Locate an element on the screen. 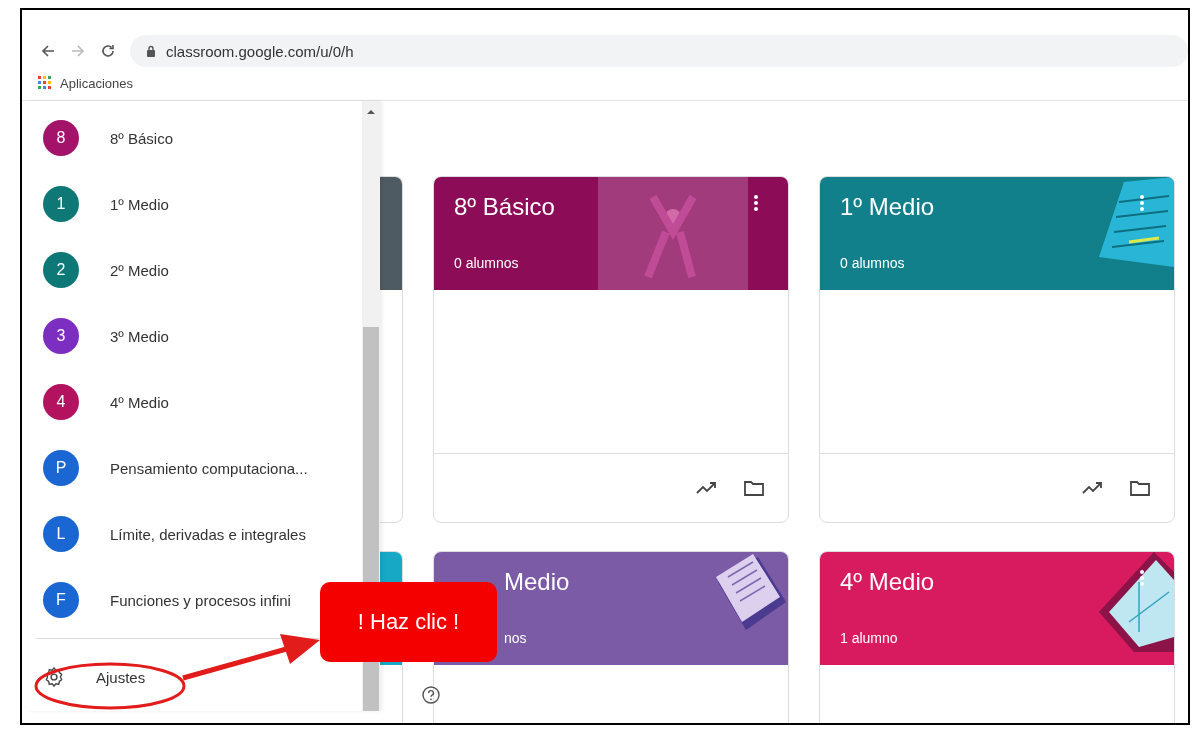 Image resolution: width=1193 pixels, height=738 pixels. reload-icon is located at coordinates (108, 51).